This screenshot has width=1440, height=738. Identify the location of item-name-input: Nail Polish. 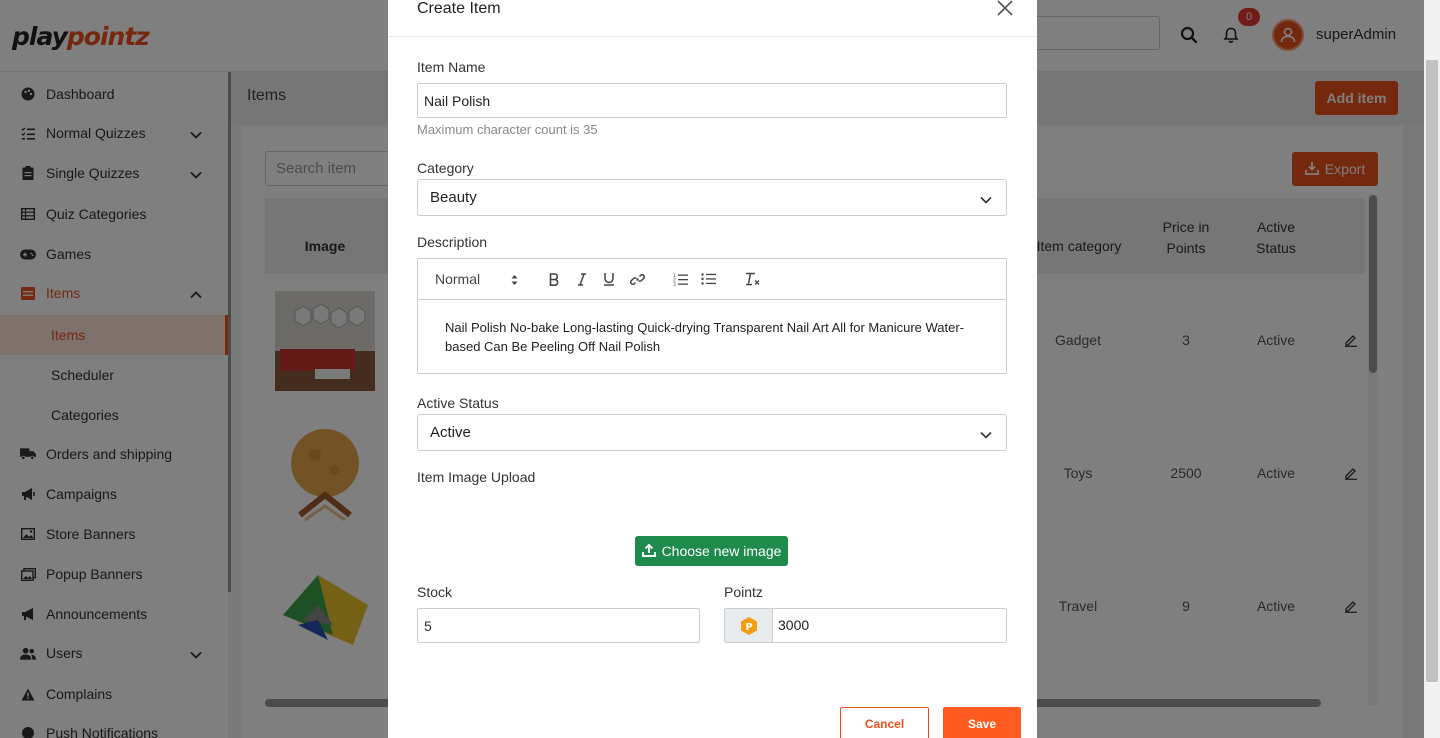
(712, 100).